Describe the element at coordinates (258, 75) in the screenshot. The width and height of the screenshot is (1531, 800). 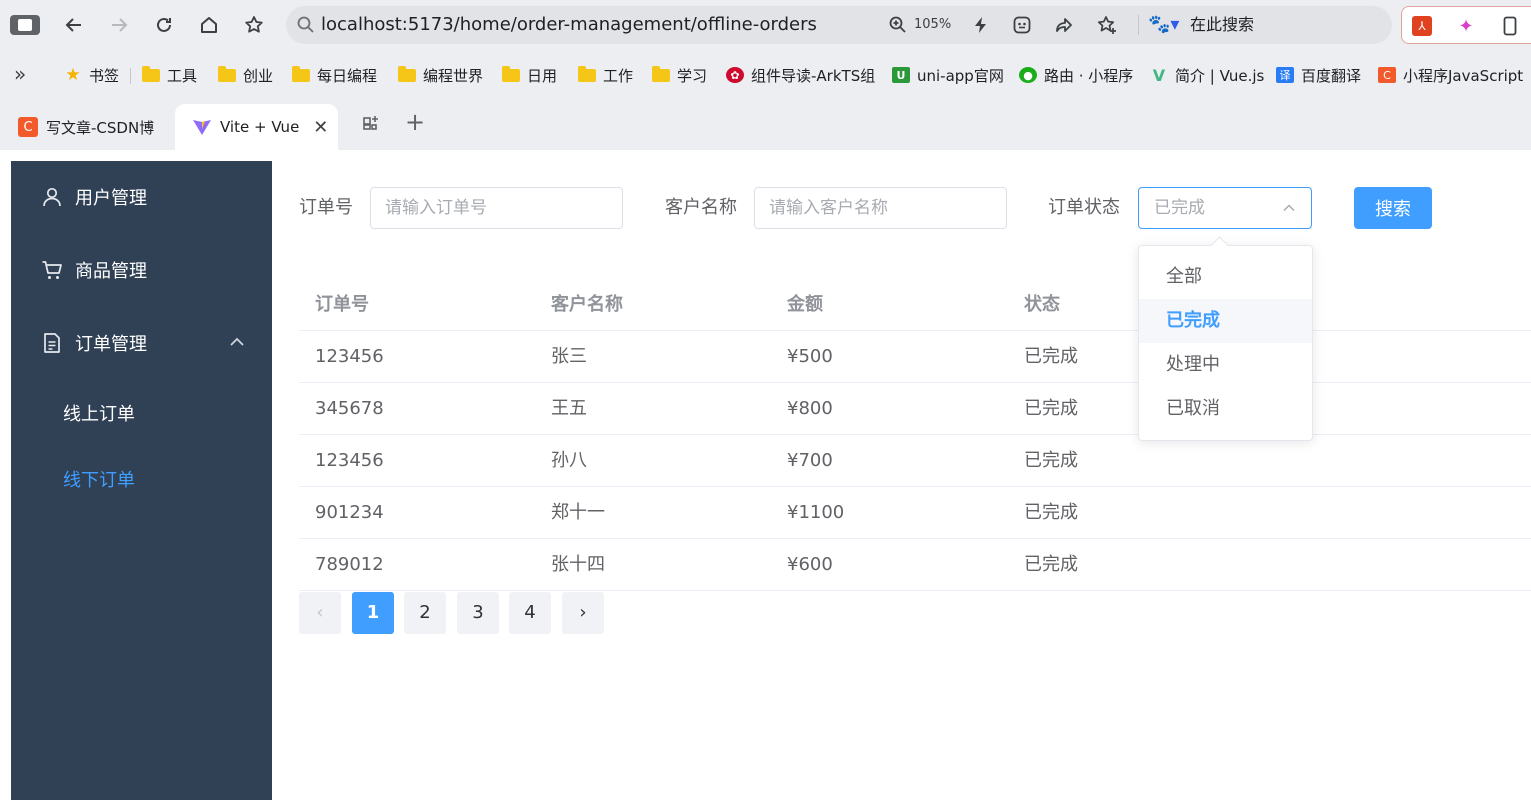
I see `bookmark-label: 创业` at that location.